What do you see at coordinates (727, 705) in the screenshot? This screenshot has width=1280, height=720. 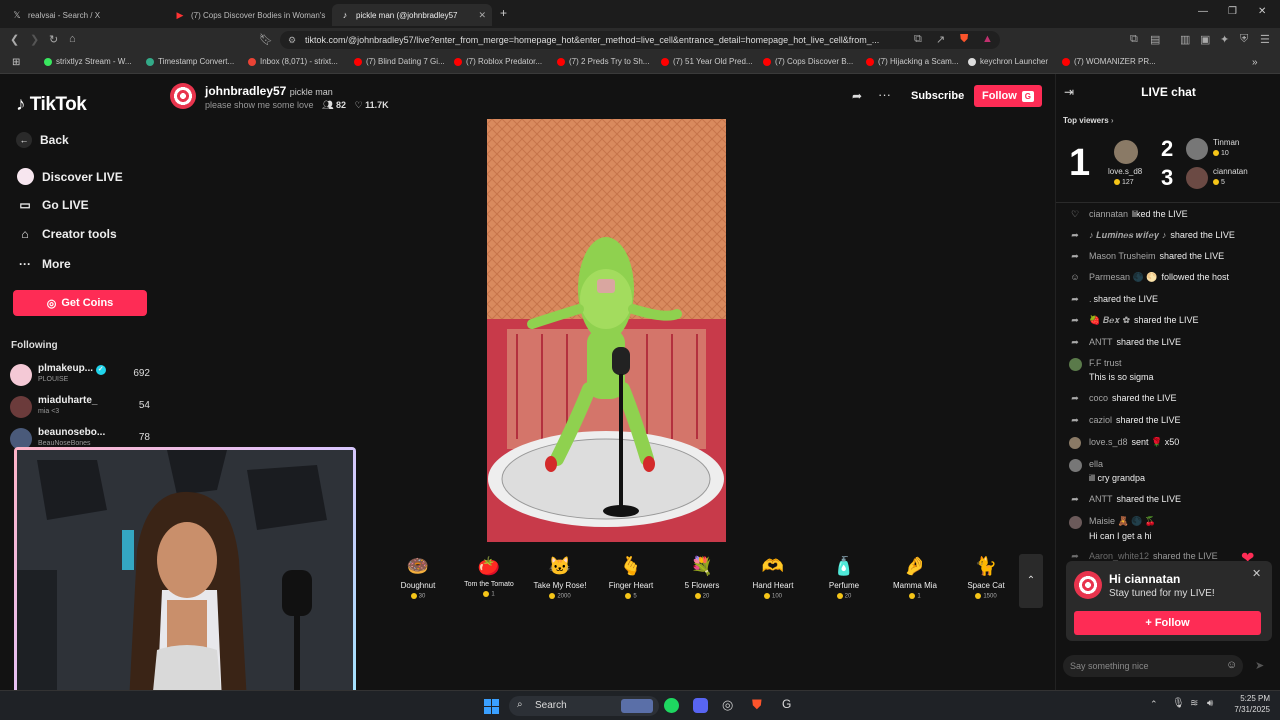 I see `obs-icon: ◎` at bounding box center [727, 705].